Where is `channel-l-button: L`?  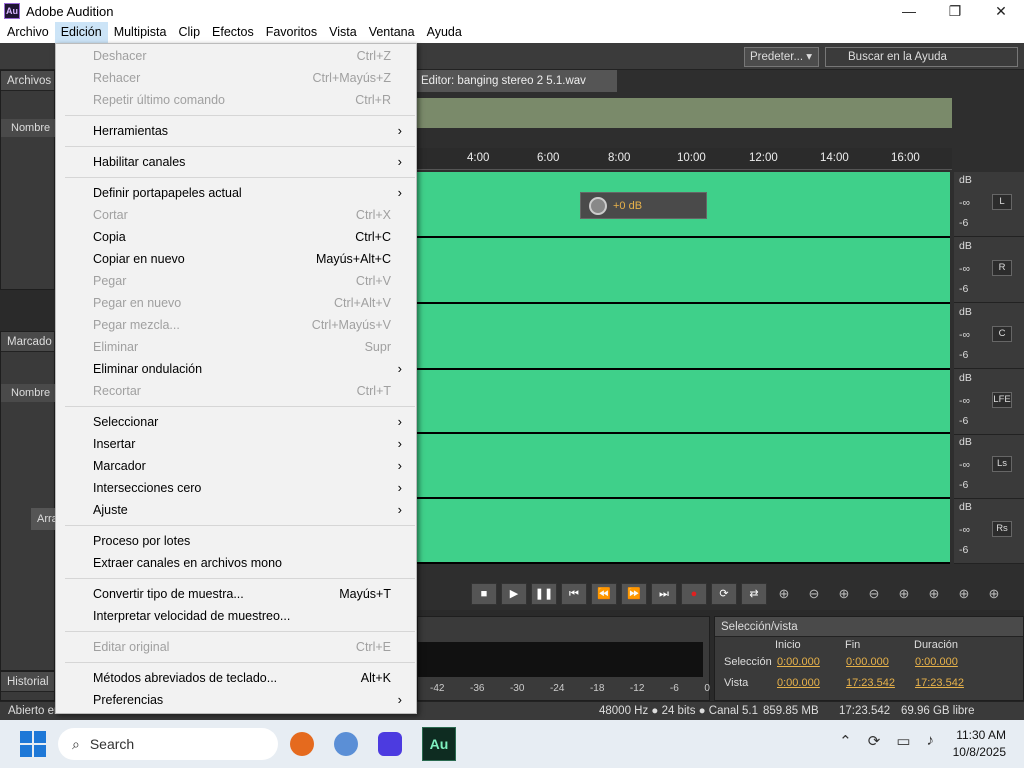 channel-l-button: L is located at coordinates (1002, 202).